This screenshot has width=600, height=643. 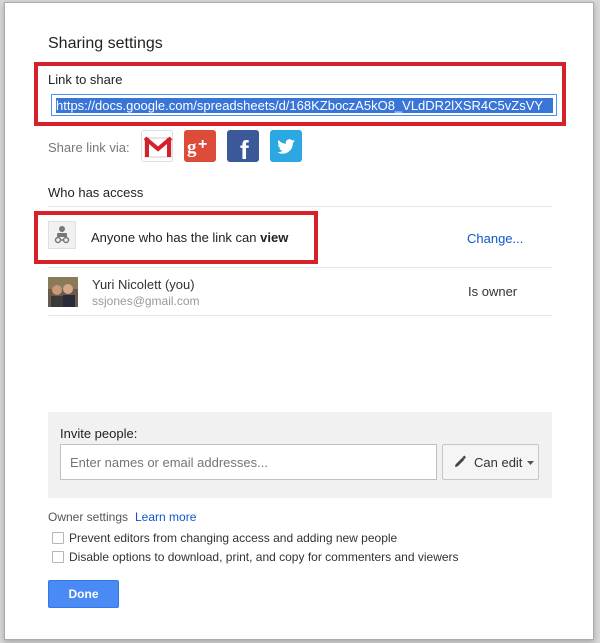 I want to click on svg-text: f, so click(x=244, y=148).